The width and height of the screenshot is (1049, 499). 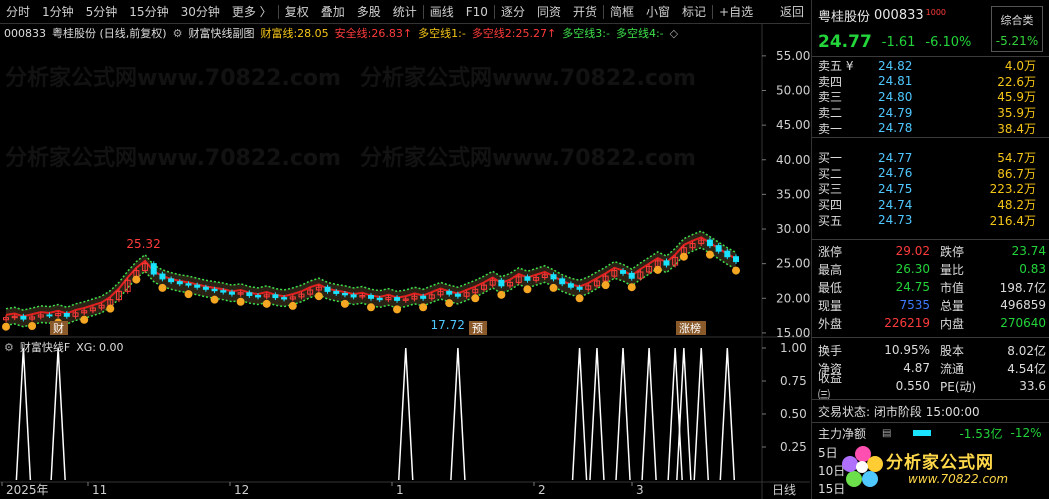 What do you see at coordinates (1023, 323) in the screenshot?
I see `stat-value: 270640` at bounding box center [1023, 323].